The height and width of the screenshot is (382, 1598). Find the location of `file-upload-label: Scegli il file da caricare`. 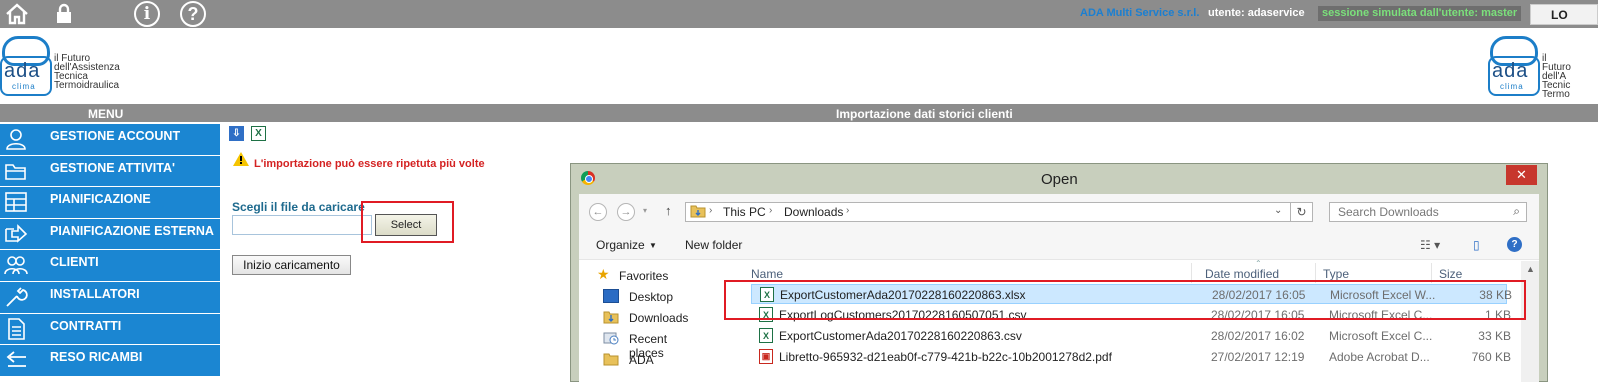

file-upload-label: Scegli il file da caricare is located at coordinates (298, 207).